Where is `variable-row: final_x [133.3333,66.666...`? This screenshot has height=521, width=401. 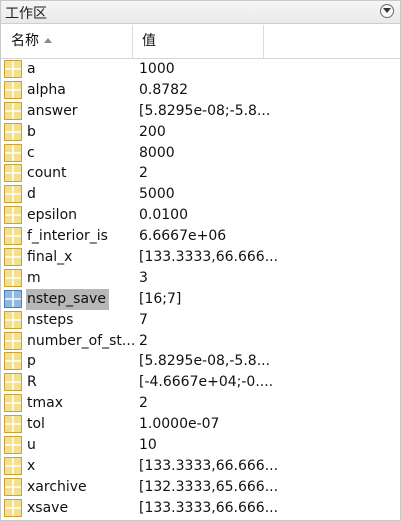 variable-row: final_x [133.3333,66.666... is located at coordinates (200, 257).